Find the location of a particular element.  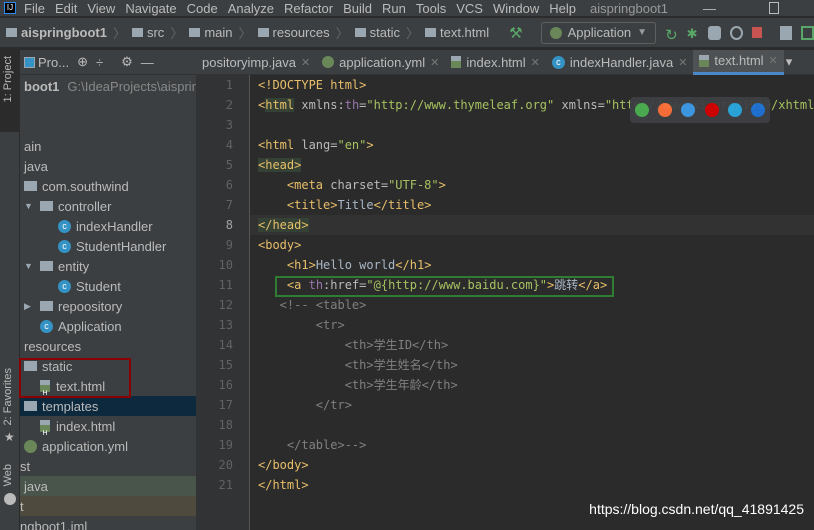

menu-item-view: View is located at coordinates (101, 8).